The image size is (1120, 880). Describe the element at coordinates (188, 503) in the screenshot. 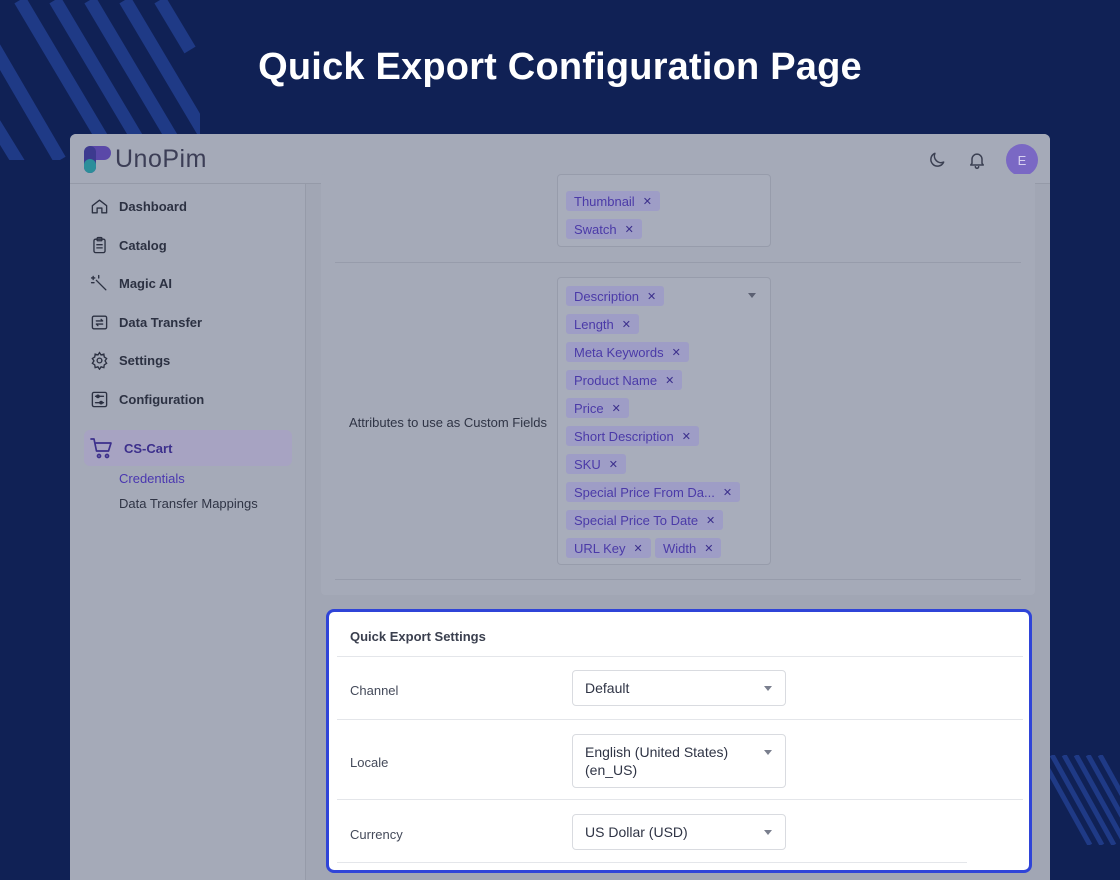

I see `sidebar-subitem-data-transfer-mappings: Data Transfer Mappings` at that location.